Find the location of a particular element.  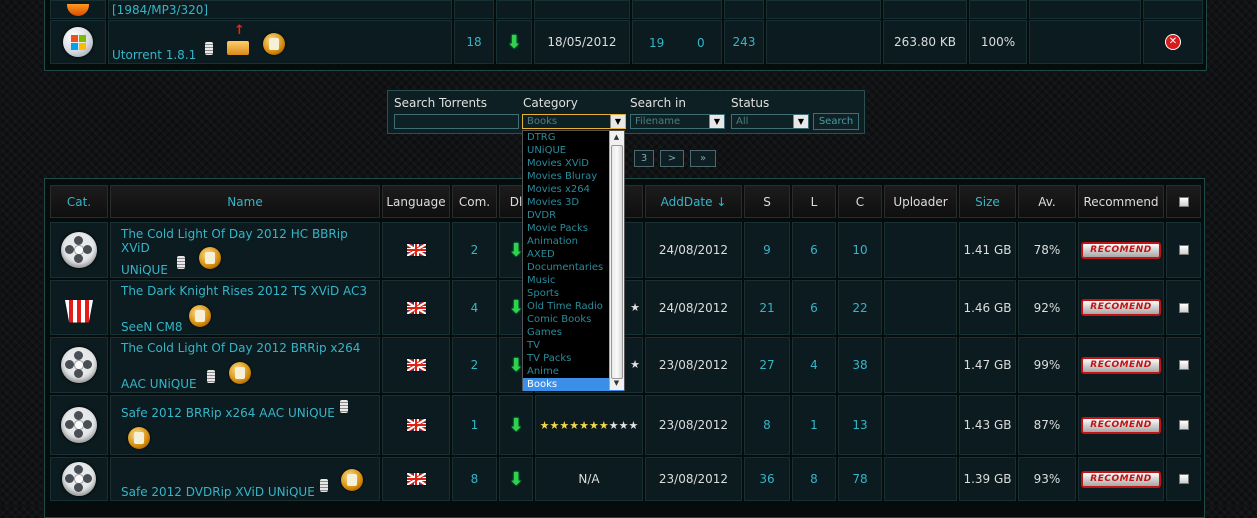

size-value: 1.47 GB is located at coordinates (987, 365).